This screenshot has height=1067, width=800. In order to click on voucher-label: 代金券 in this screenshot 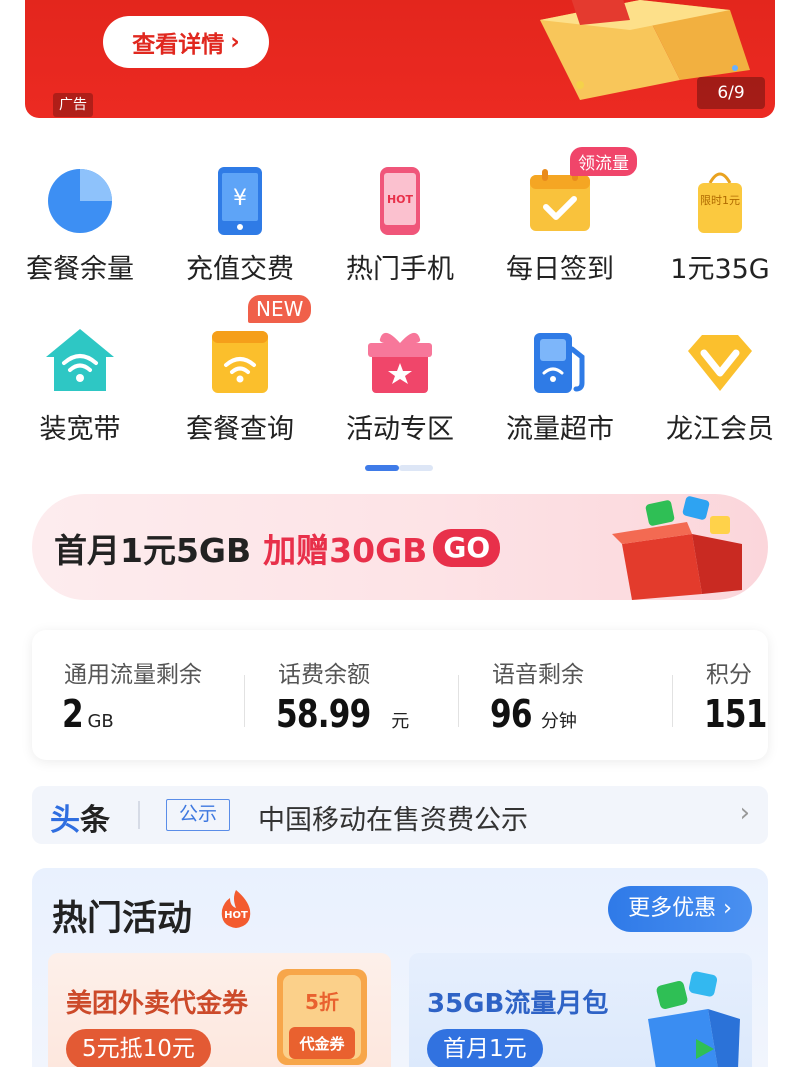, I will do `click(321, 1044)`.